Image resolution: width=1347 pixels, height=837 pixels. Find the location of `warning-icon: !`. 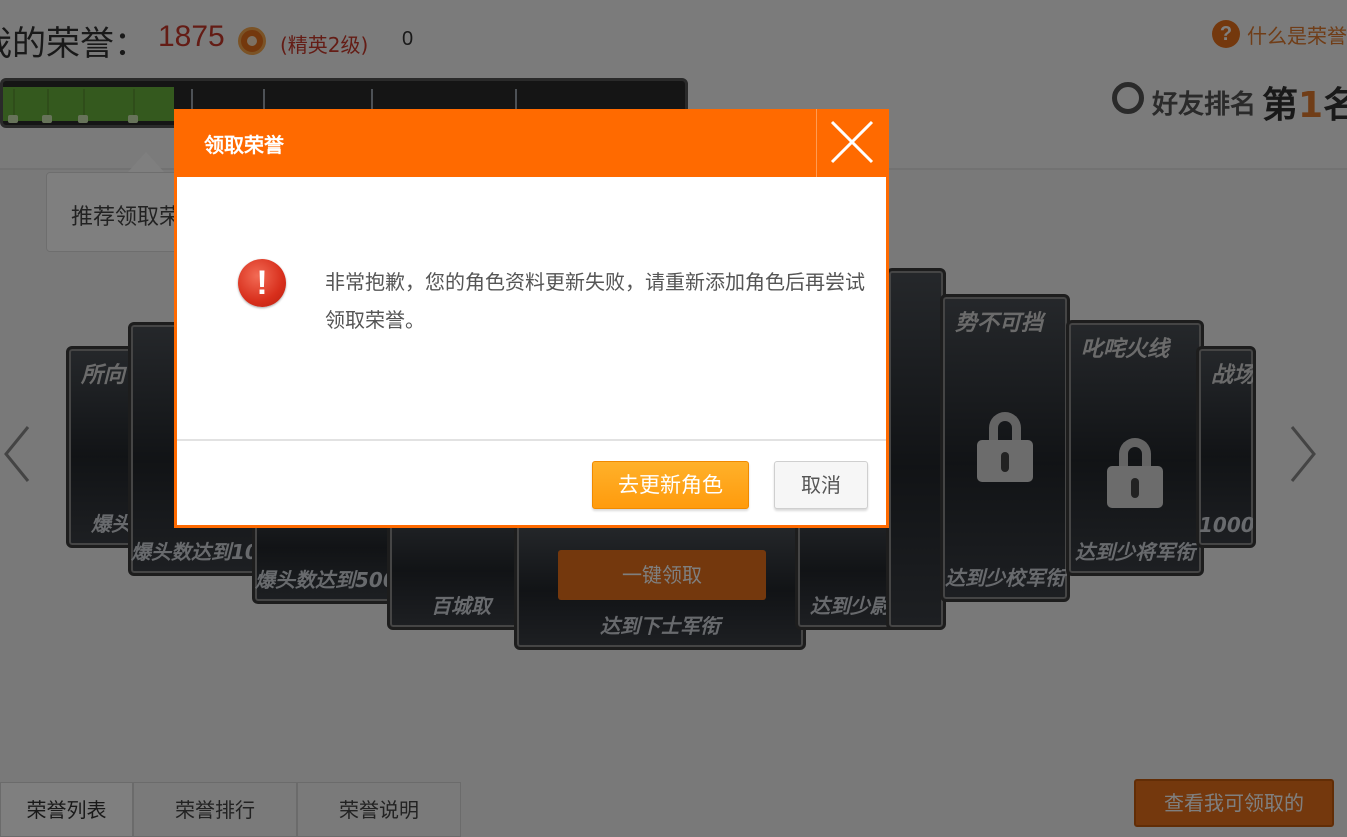

warning-icon: ! is located at coordinates (262, 283).